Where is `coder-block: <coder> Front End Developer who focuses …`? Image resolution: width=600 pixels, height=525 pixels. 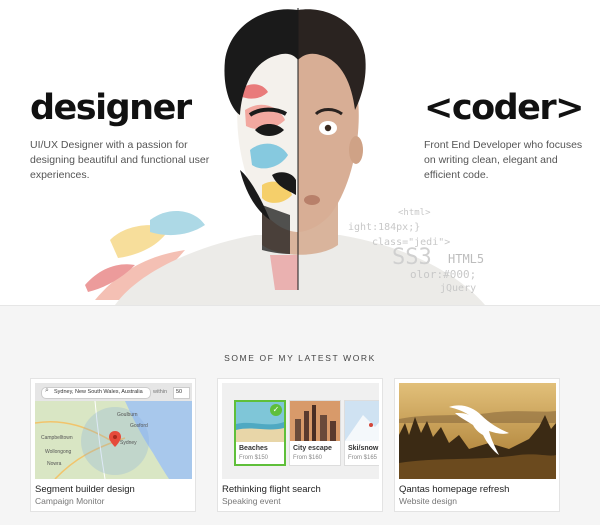
coder-block: <coder> Front End Developer who focuses … is located at coordinates (509, 135).